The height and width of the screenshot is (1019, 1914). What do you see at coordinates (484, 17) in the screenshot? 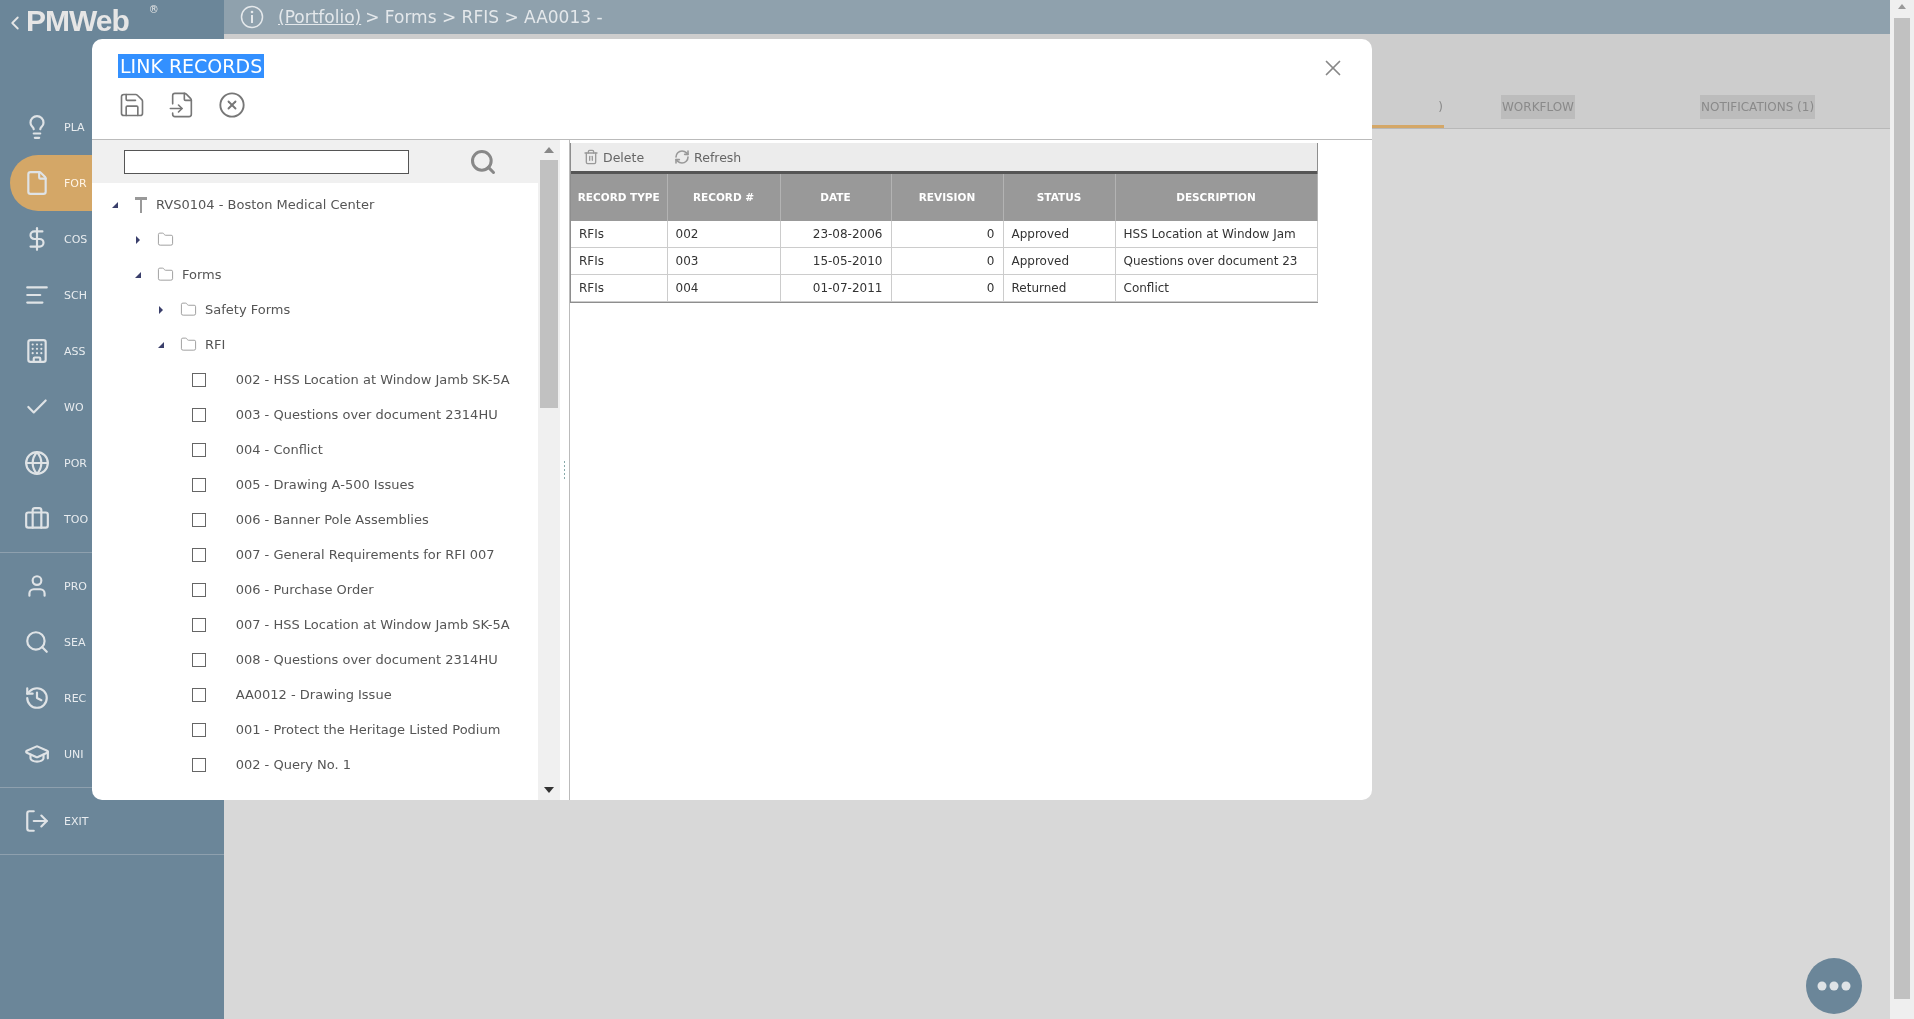
I see `breadcrumb-trail: > Forms > RFIS > AA0013 -` at bounding box center [484, 17].